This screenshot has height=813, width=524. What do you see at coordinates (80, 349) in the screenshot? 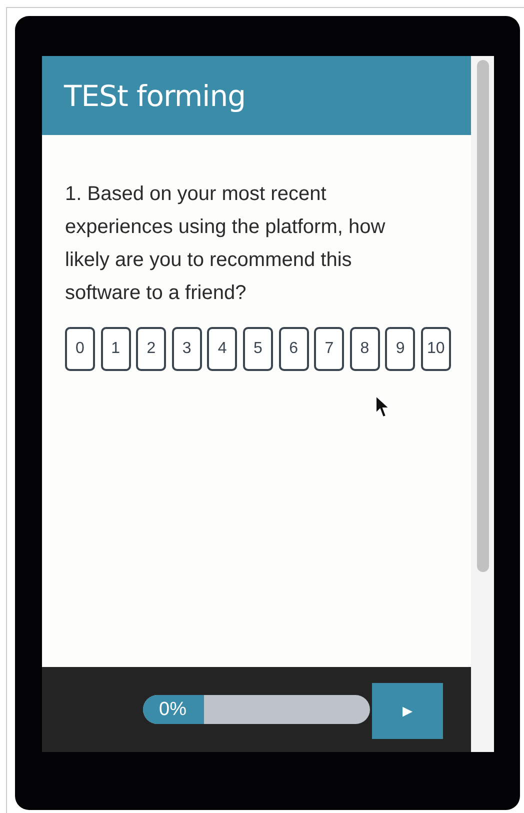
I see `rating-option: 0` at bounding box center [80, 349].